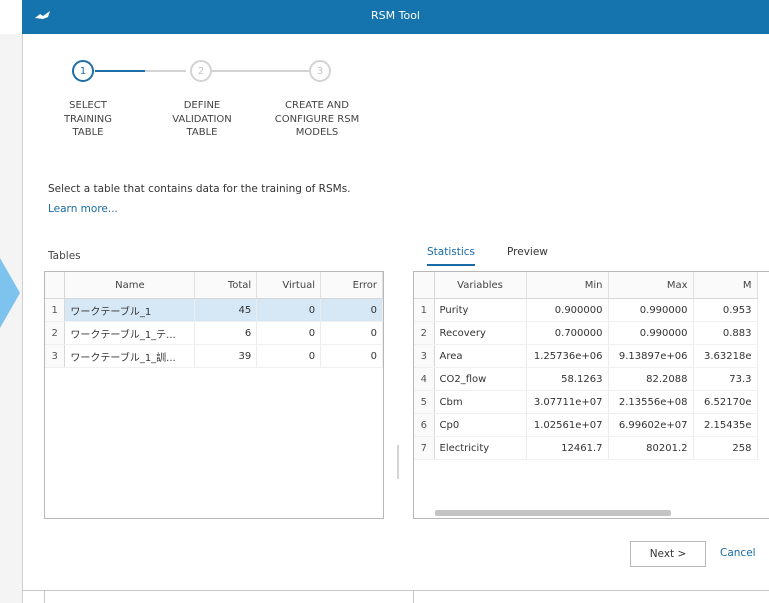 The width and height of the screenshot is (769, 603). What do you see at coordinates (651, 379) in the screenshot?
I see `max-cell: 82.2088` at bounding box center [651, 379].